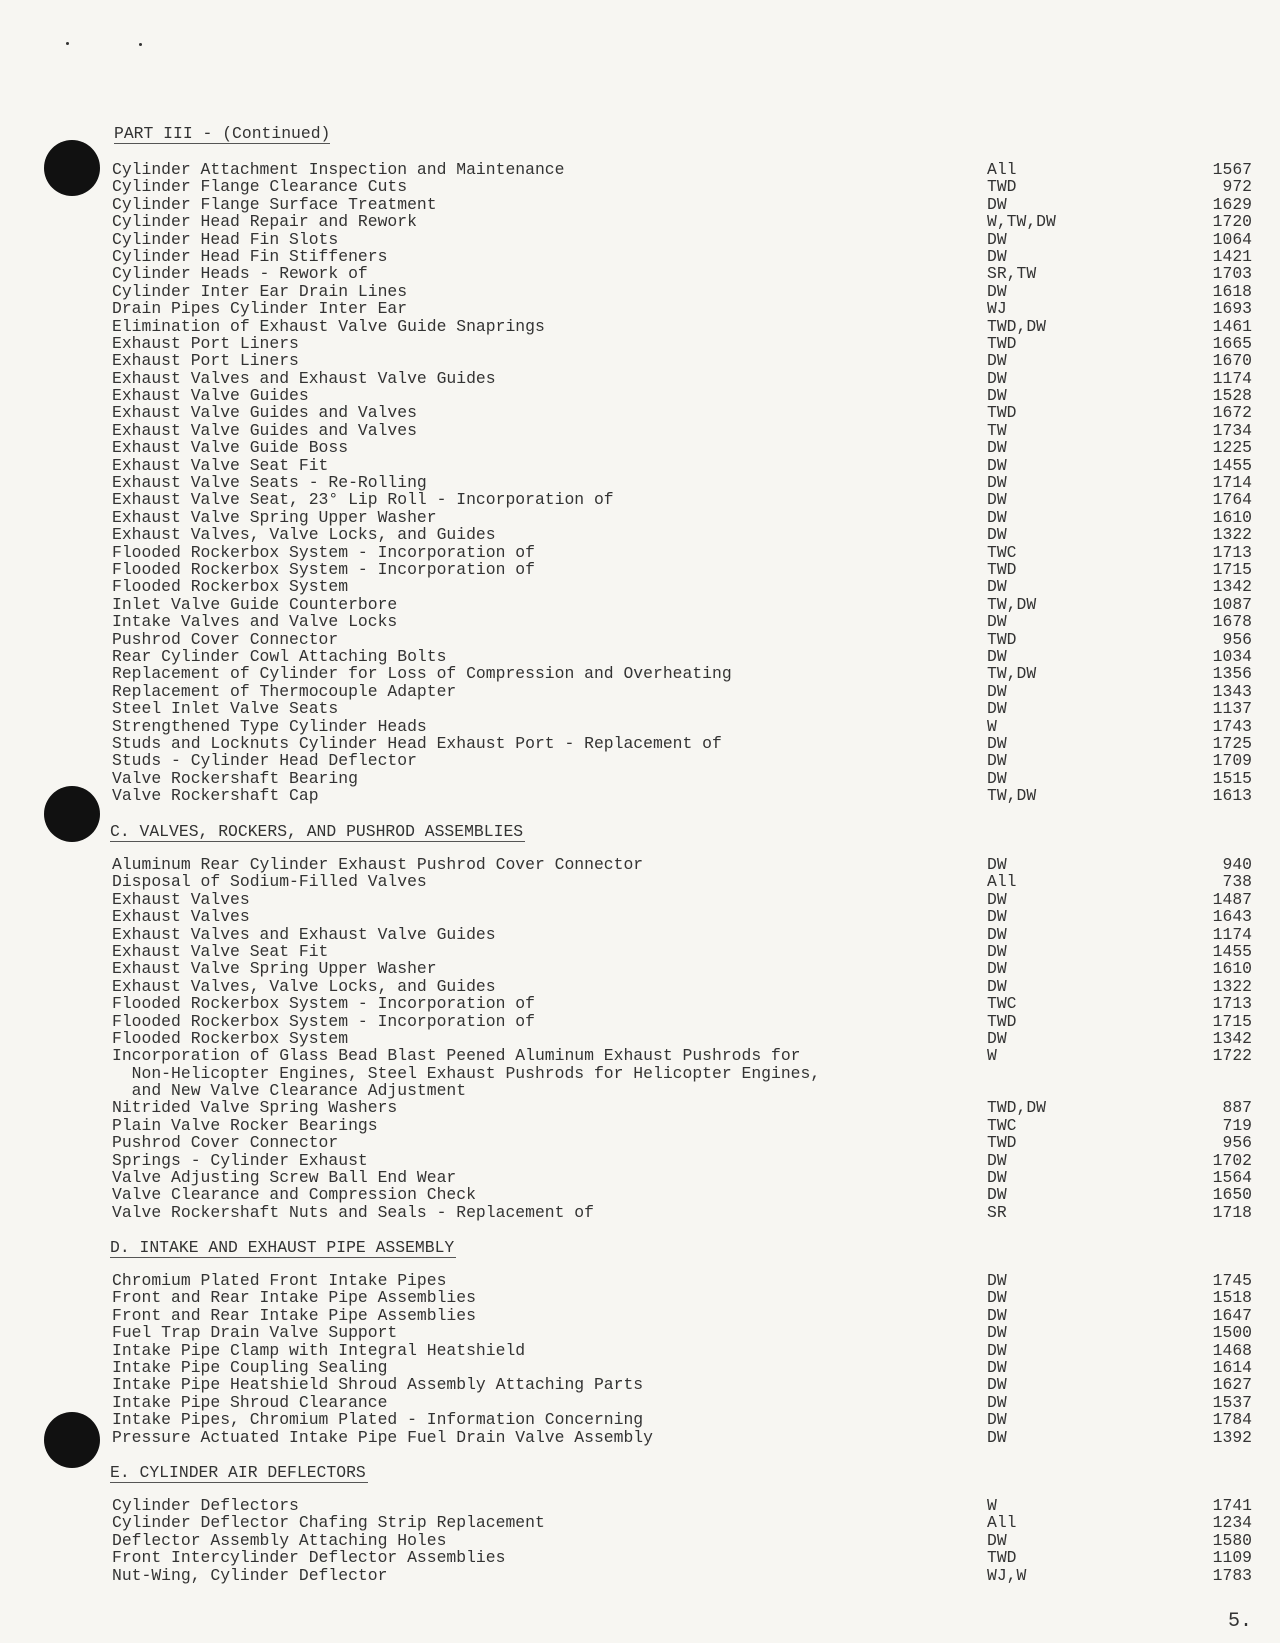  Describe the element at coordinates (640, 239) in the screenshot. I see `index-row: Cylinder Head Fin Slots DW 1064` at that location.